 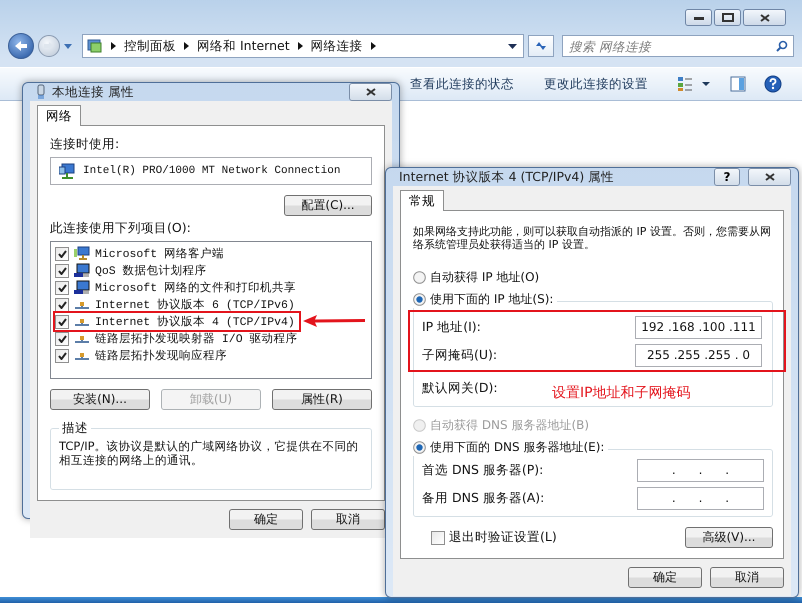 I want to click on address-bar: 控制面板 网络和 Internet 网络连接, so click(x=303, y=46).